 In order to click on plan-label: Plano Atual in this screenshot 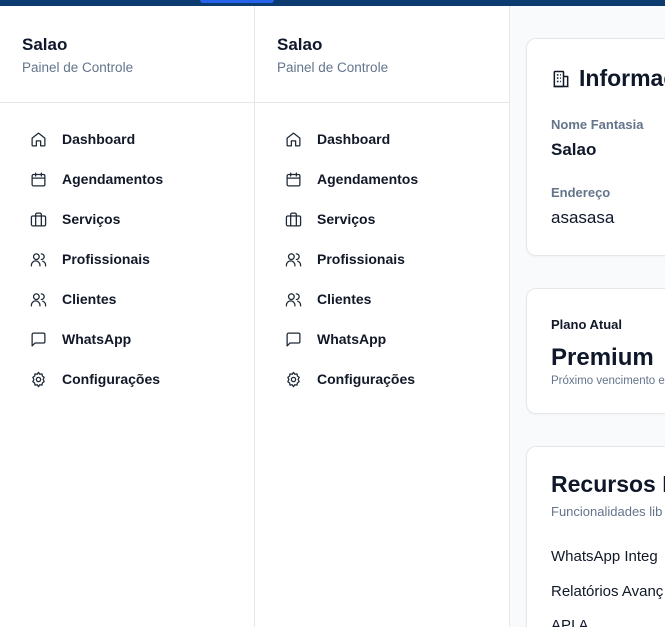, I will do `click(587, 324)`.